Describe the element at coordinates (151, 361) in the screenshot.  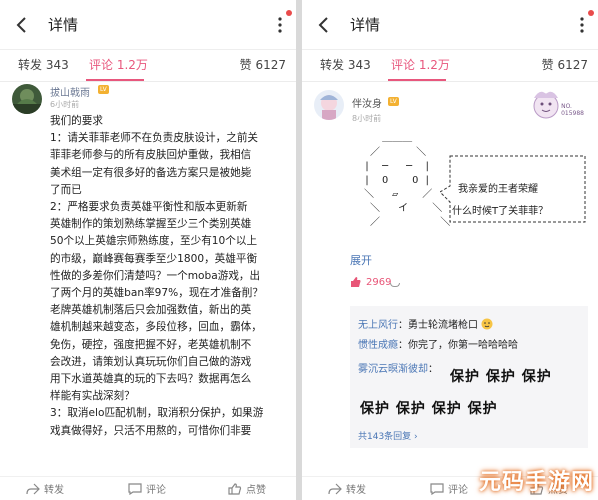
I see `post-line: 会改进，请策划认真玩玩你们自己做的游戏` at that location.